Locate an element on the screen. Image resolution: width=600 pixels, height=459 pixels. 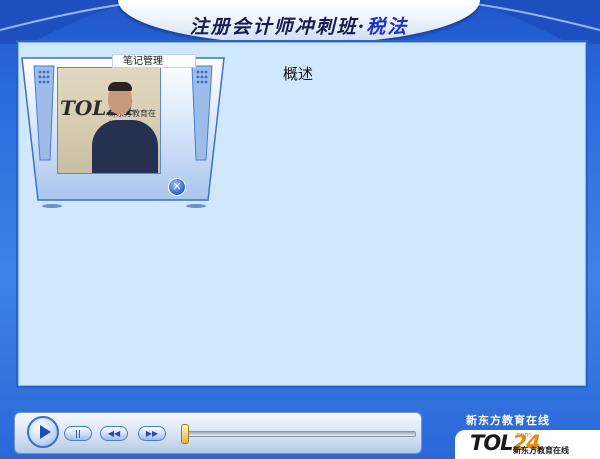
pause-button: || is located at coordinates (78, 433).